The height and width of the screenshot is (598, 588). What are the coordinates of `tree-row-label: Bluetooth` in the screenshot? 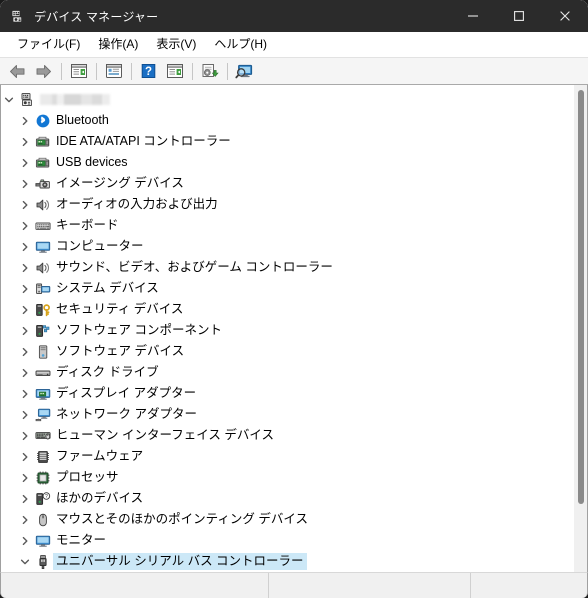 It's located at (82, 120).